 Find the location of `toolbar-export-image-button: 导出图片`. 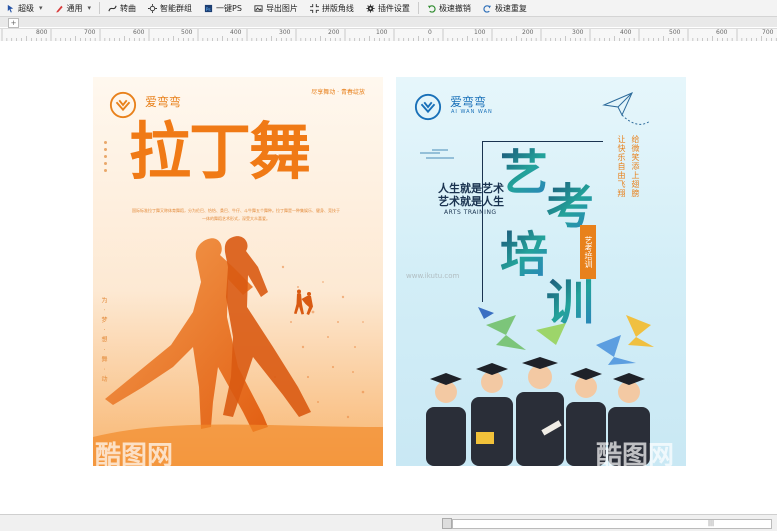

toolbar-export-image-button: 导出图片 is located at coordinates (276, 8).